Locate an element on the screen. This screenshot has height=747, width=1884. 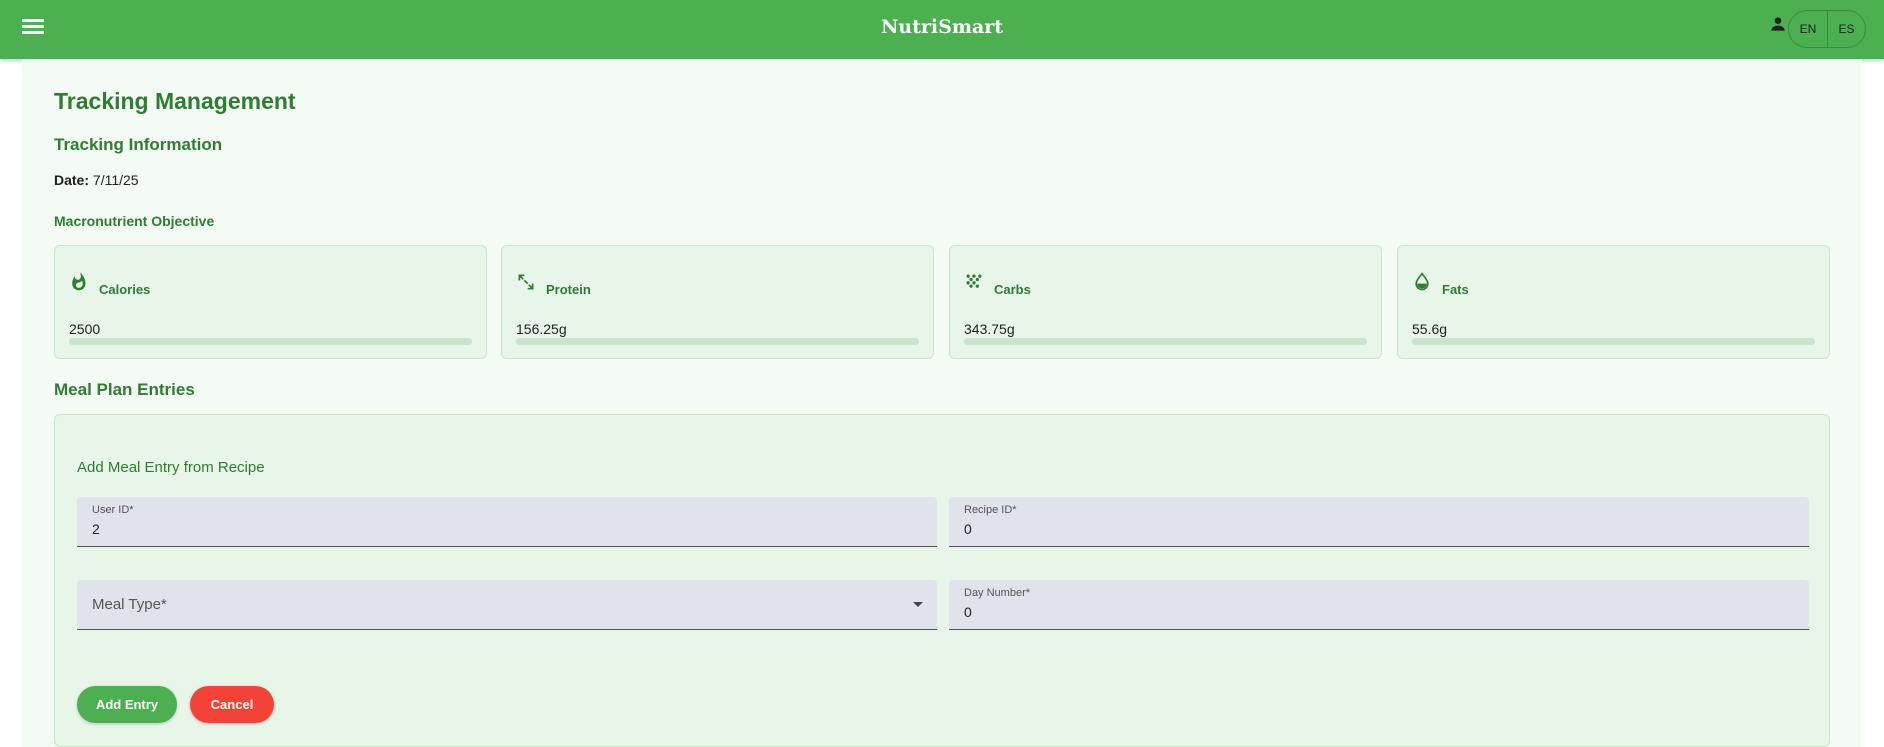
day-number-label: Day Number* is located at coordinates (997, 593).